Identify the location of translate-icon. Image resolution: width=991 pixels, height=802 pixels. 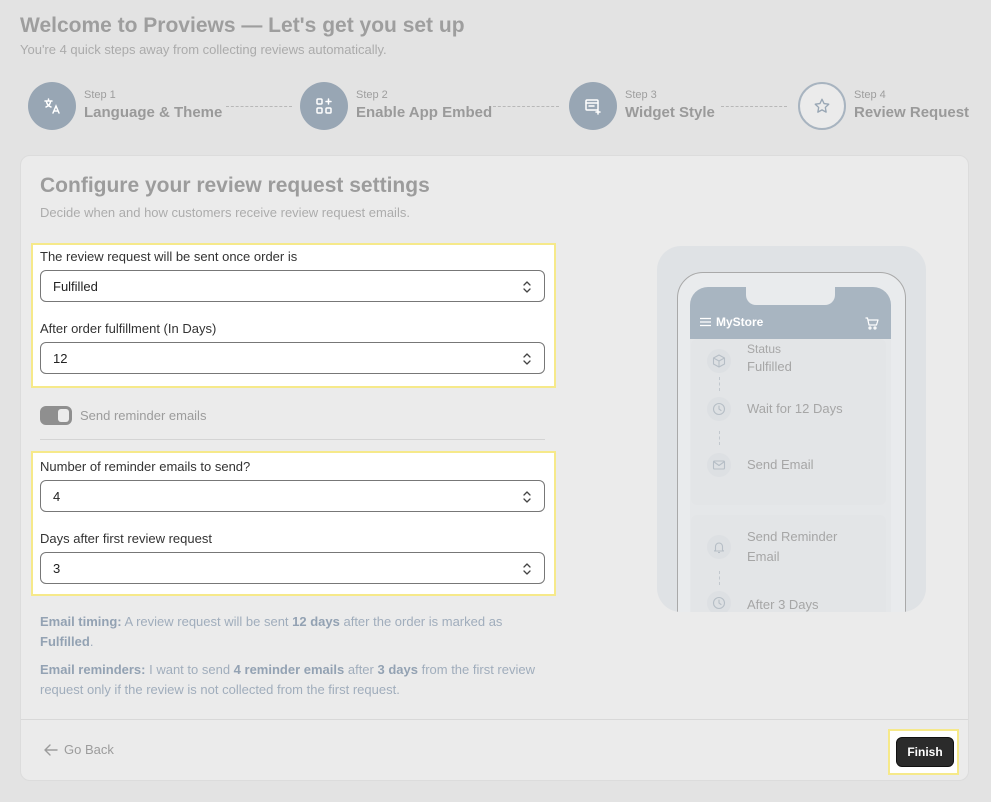
(52, 106).